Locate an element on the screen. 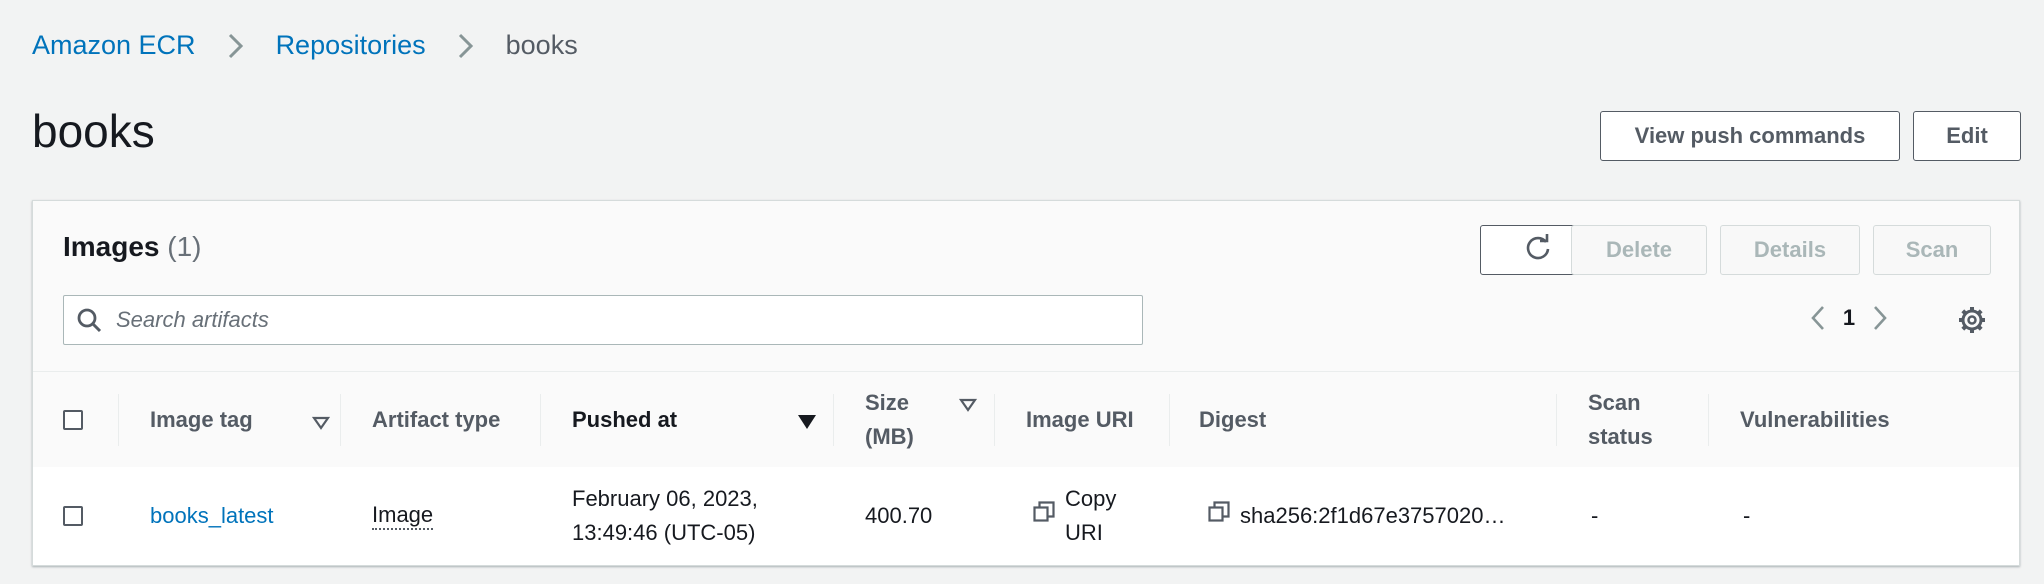 The width and height of the screenshot is (2044, 584). current-page-number: 1 is located at coordinates (1849, 318).